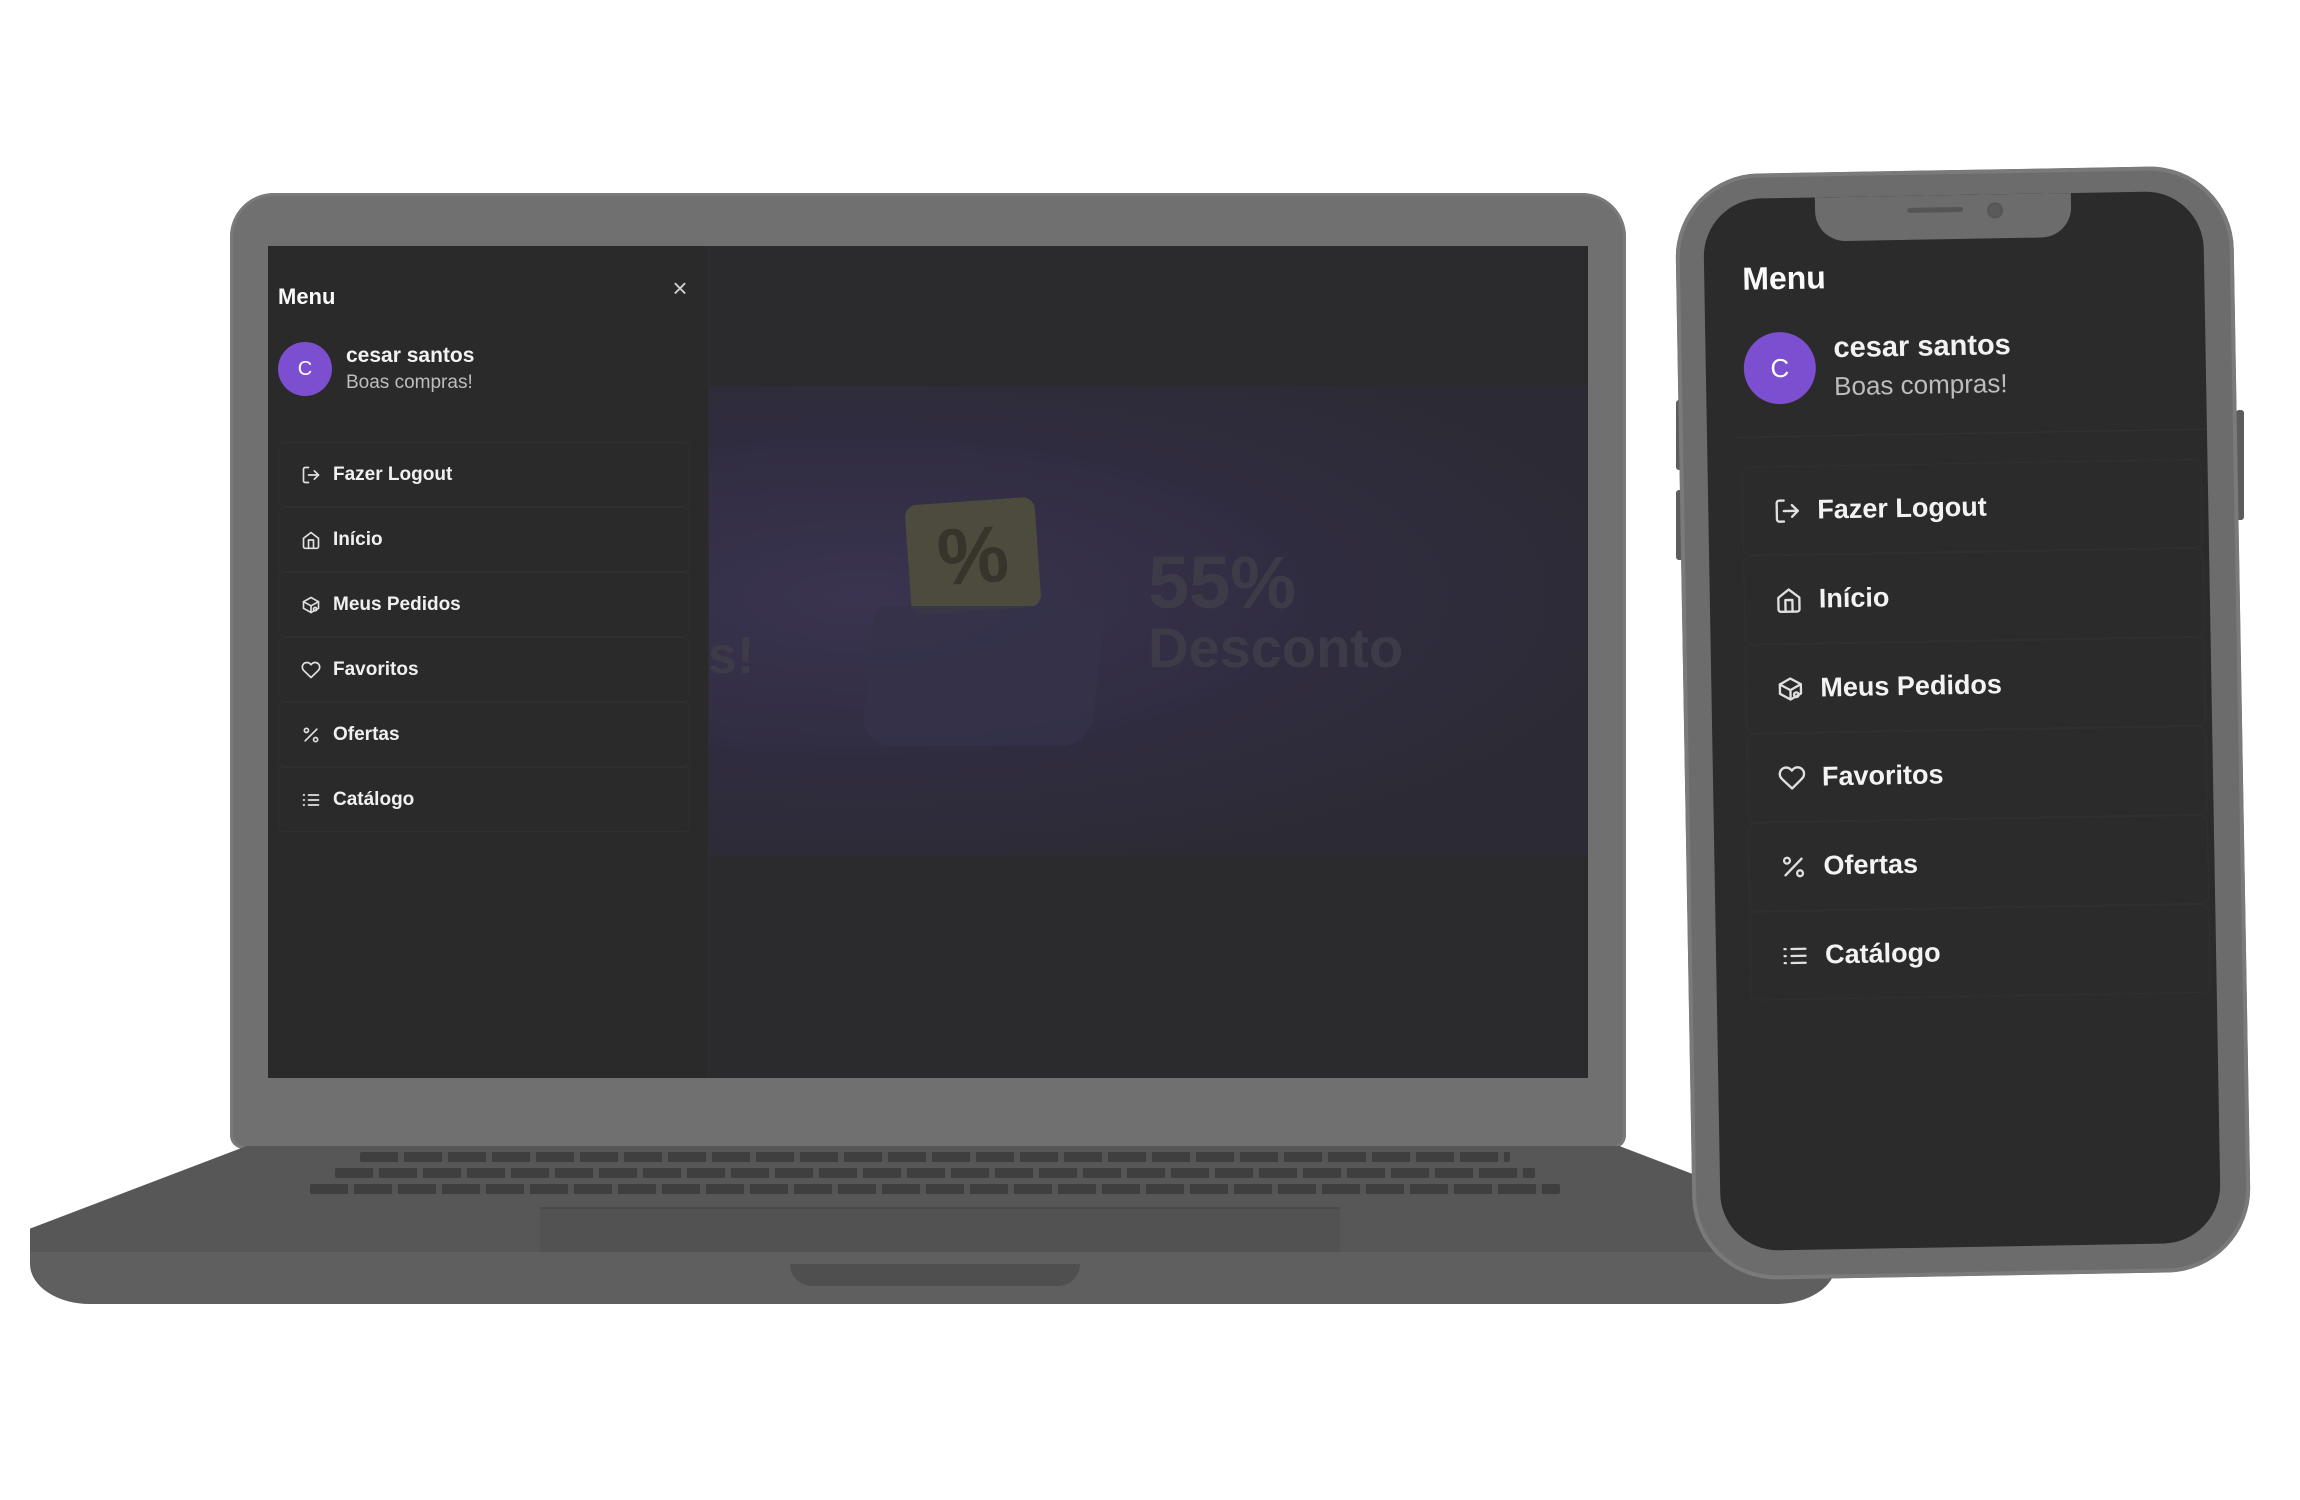 The height and width of the screenshot is (1500, 2300). What do you see at coordinates (1971, 433) in the screenshot?
I see `divider` at bounding box center [1971, 433].